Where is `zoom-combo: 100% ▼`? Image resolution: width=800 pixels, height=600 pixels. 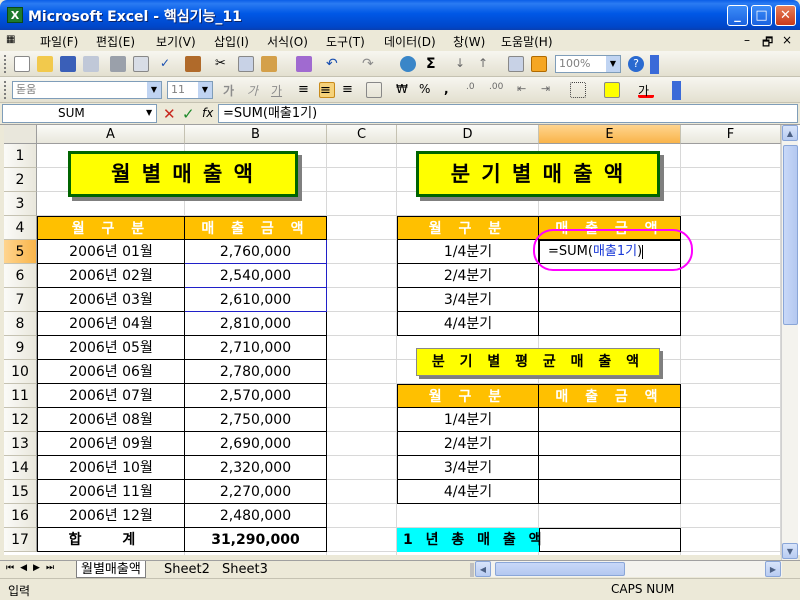
zoom-combo: 100% ▼ is located at coordinates (588, 64).